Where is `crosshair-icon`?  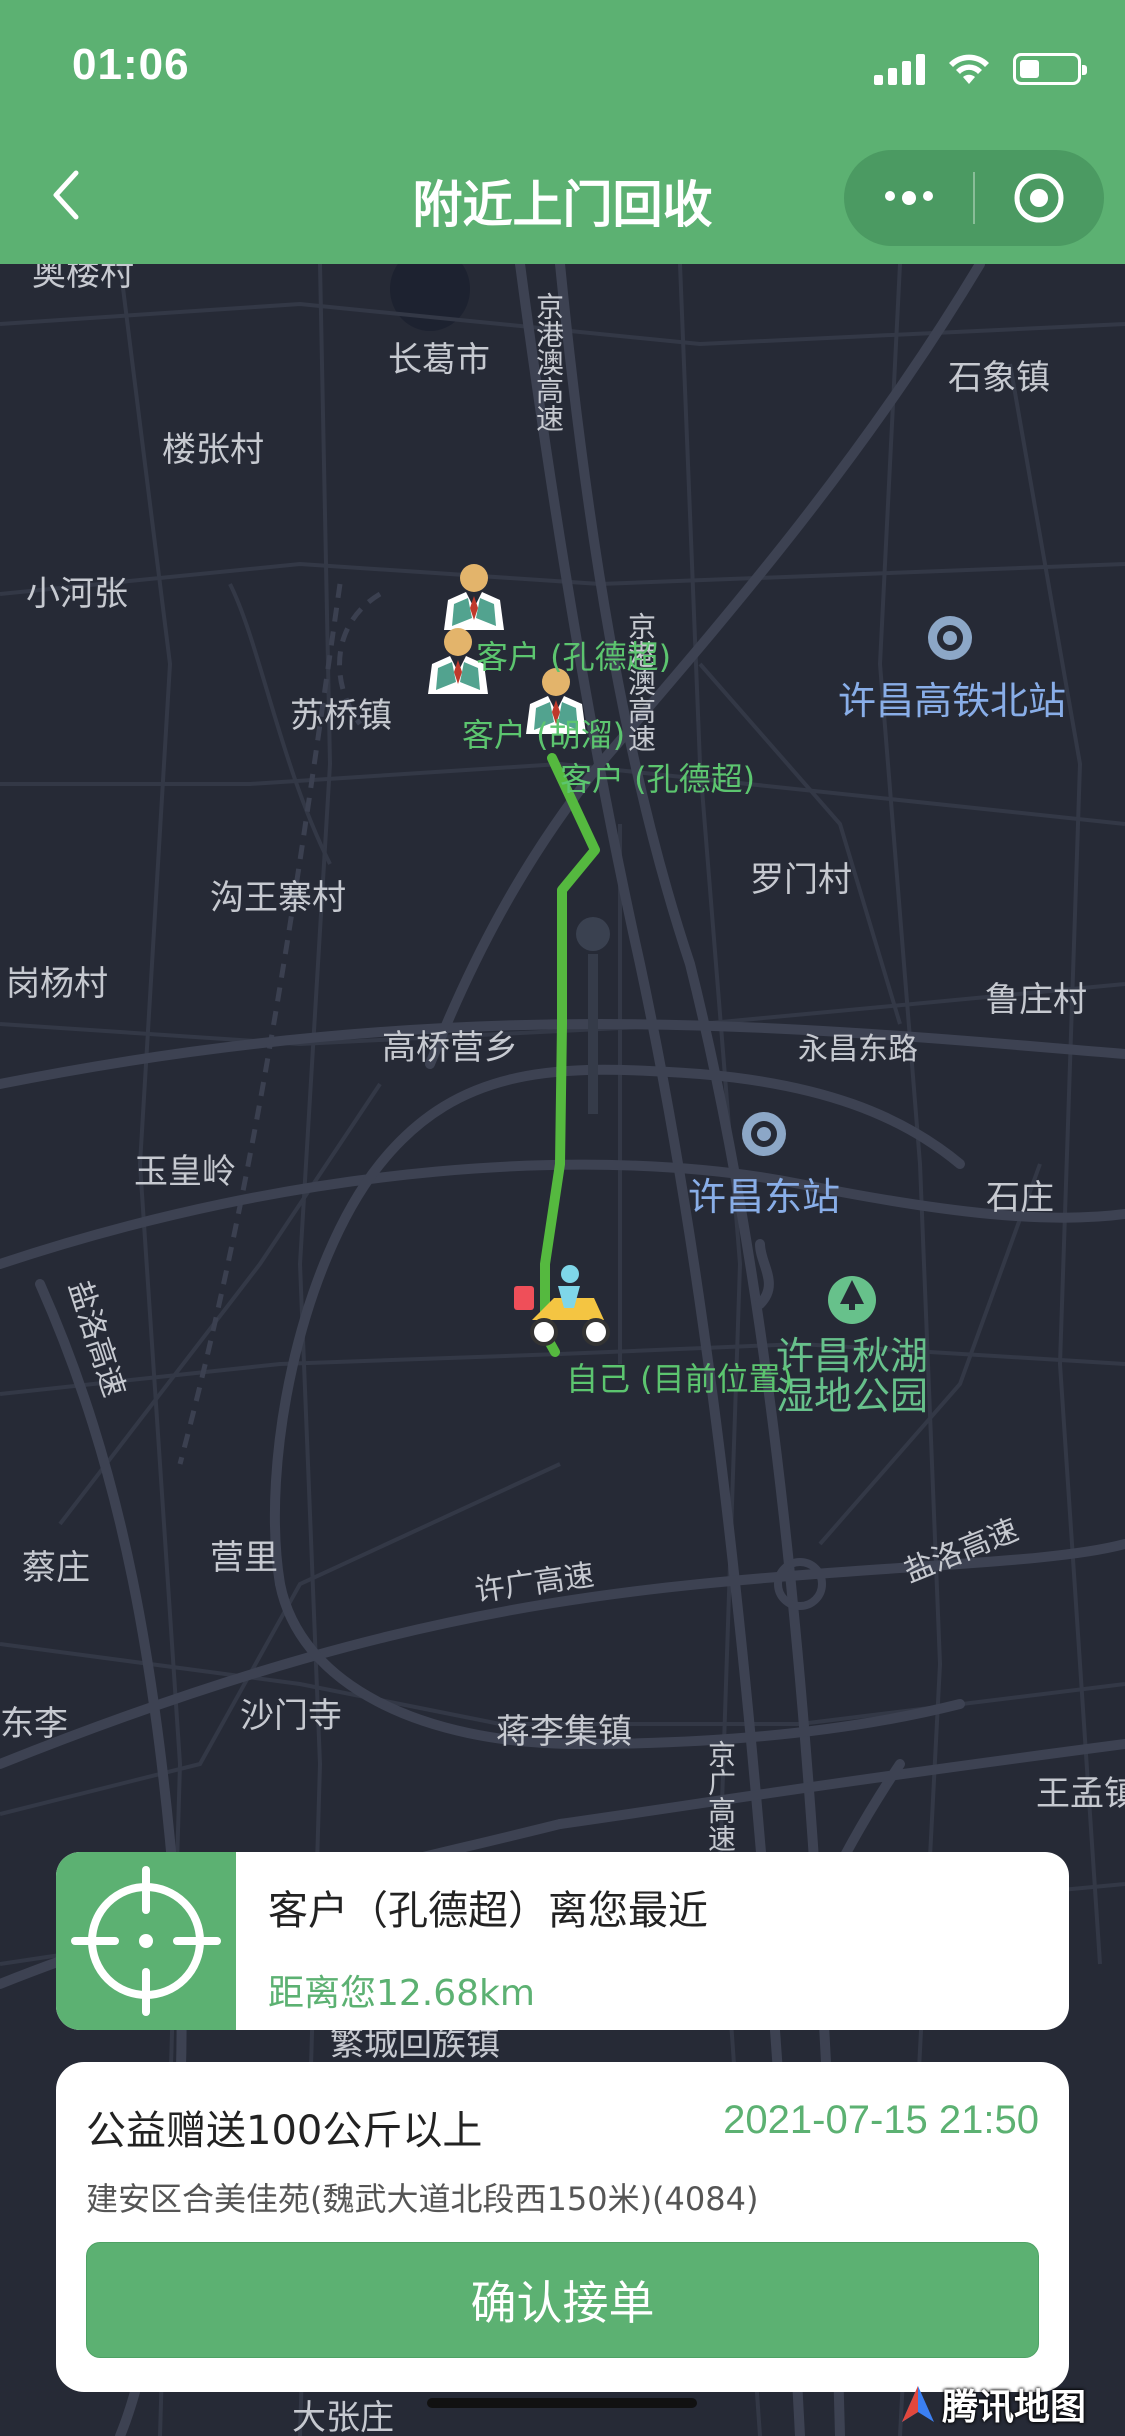
crosshair-icon is located at coordinates (146, 1941).